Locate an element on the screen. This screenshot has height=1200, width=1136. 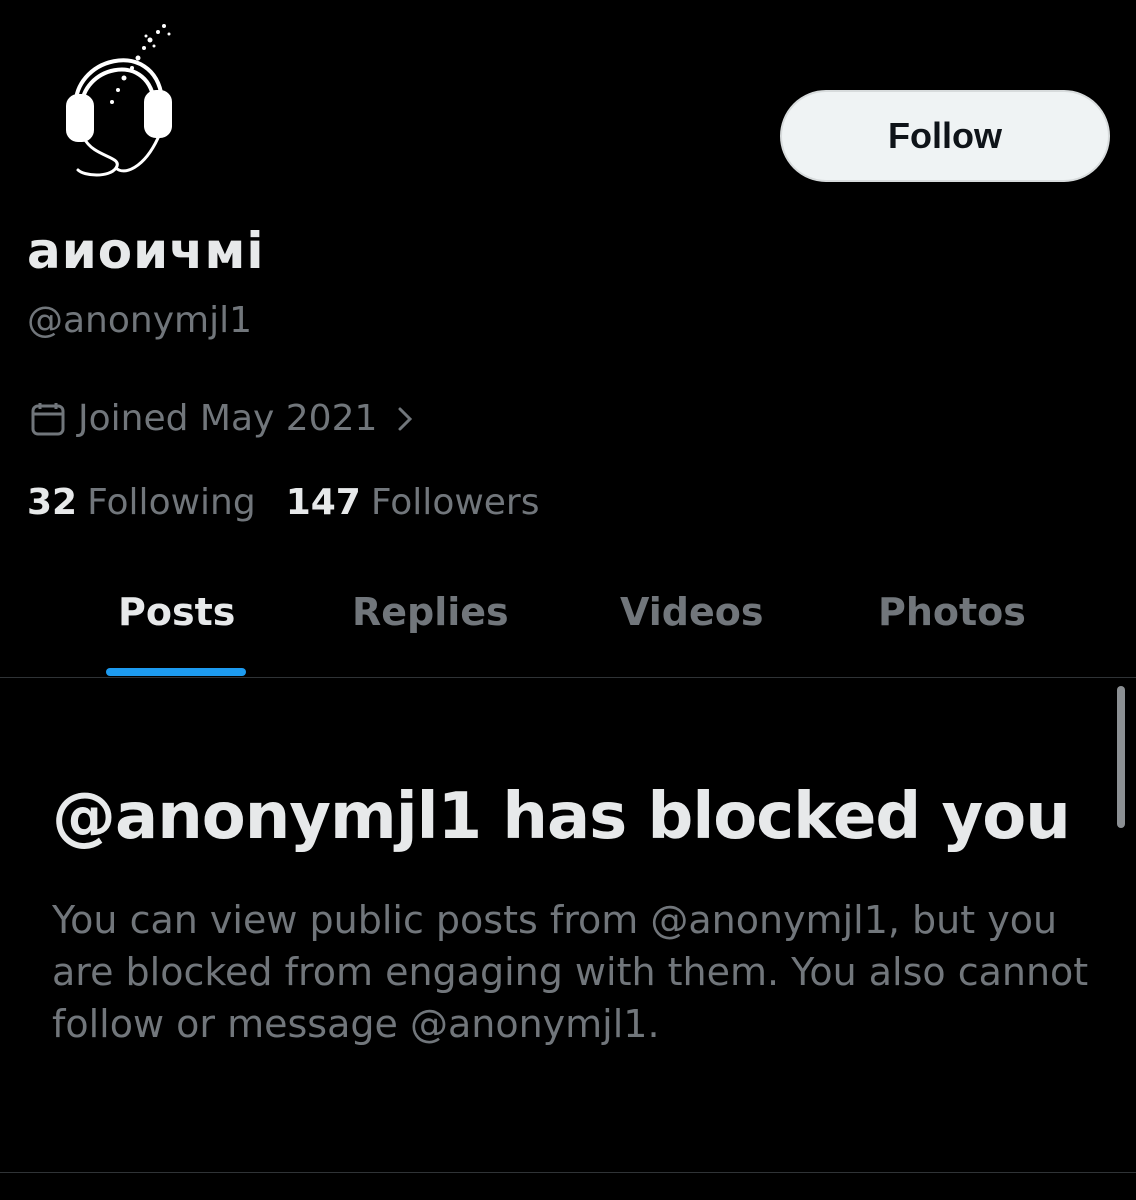
followers-count: 147 is located at coordinates (323, 502).